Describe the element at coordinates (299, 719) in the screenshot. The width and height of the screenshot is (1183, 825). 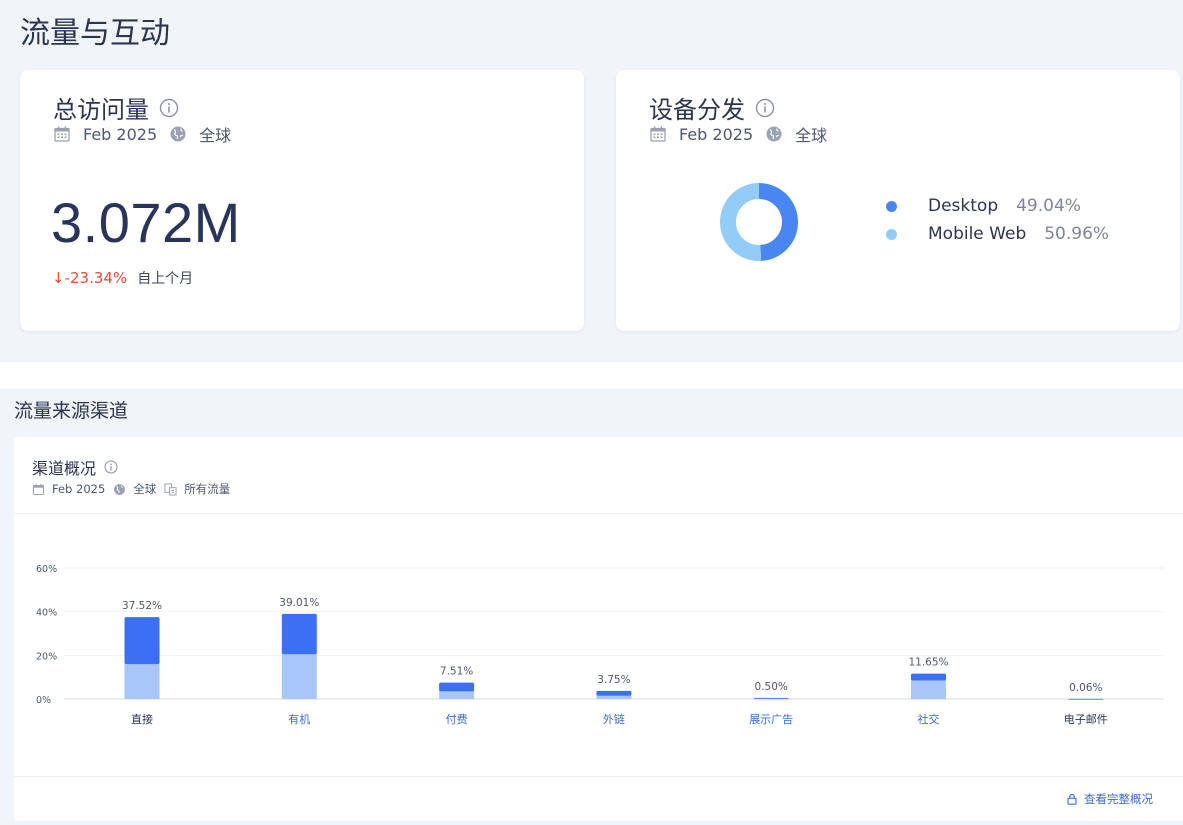
I see `x-tick-label: 有机` at that location.